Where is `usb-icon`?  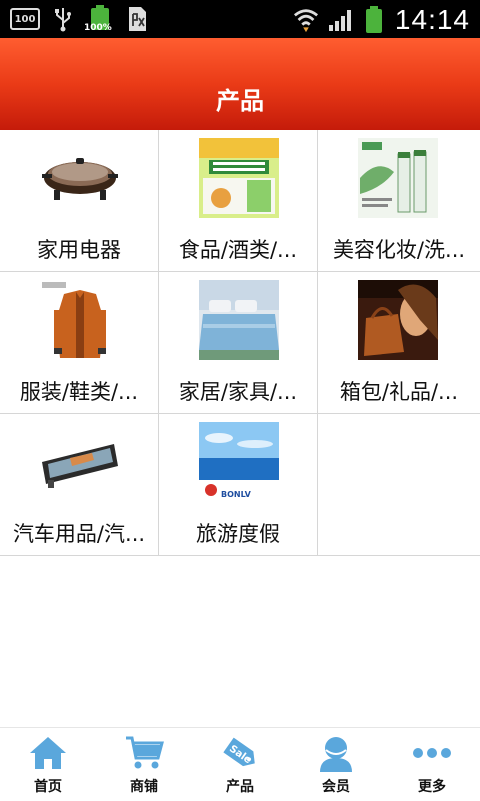
usb-icon is located at coordinates (63, 19).